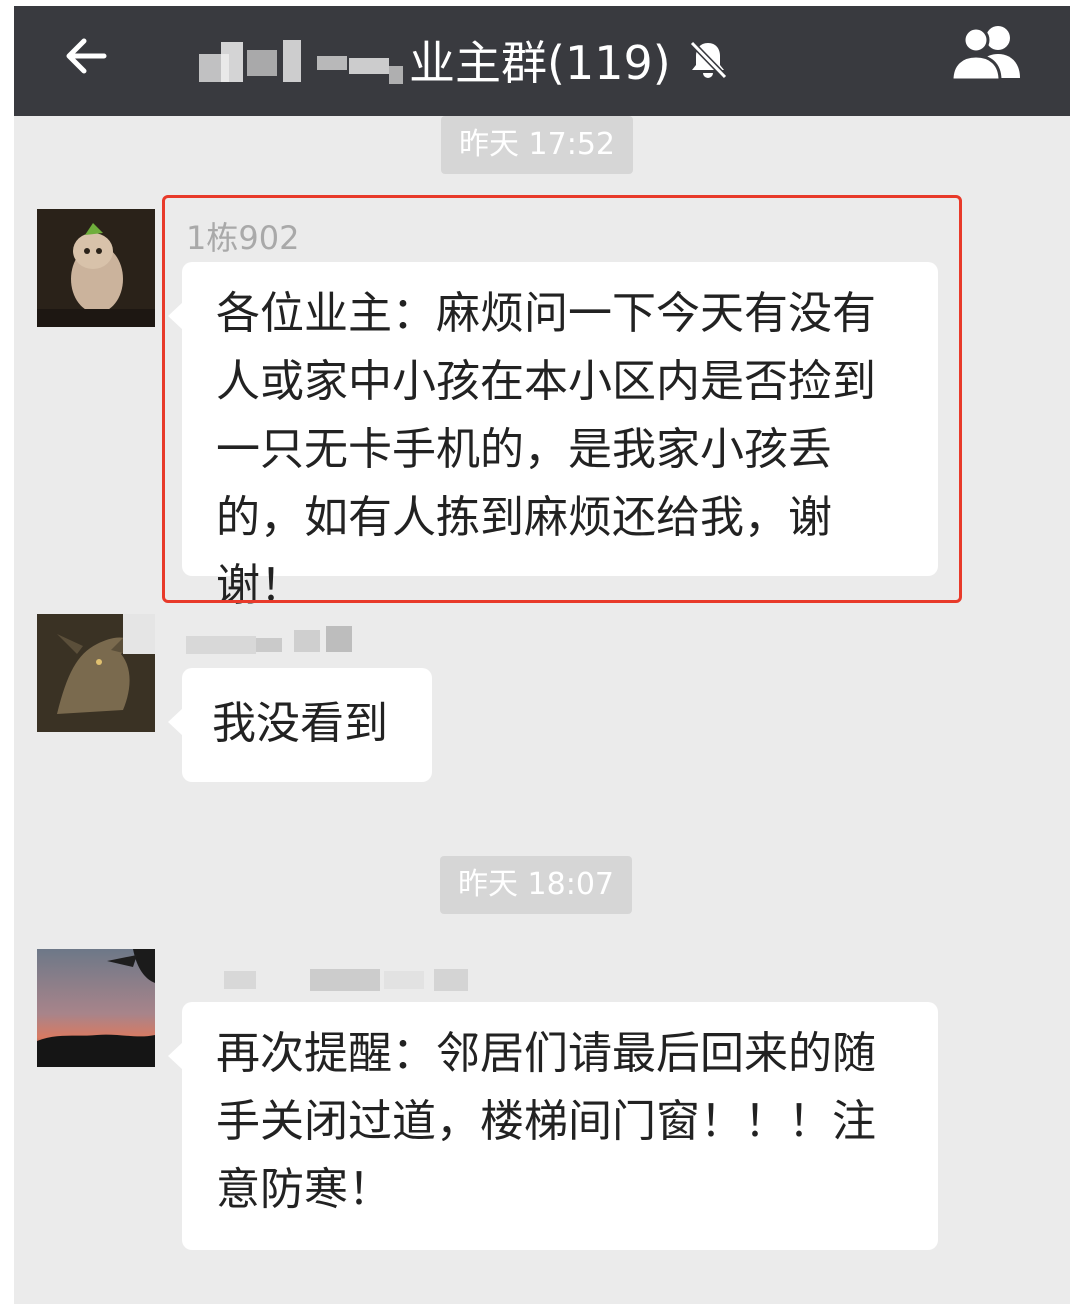 The height and width of the screenshot is (1304, 1080). What do you see at coordinates (553, 1126) in the screenshot?
I see `message-bubble: 再次提醒：邻居们请最后回来的随手关闭过道，楼梯间门窗！！！注意防寒！` at bounding box center [553, 1126].